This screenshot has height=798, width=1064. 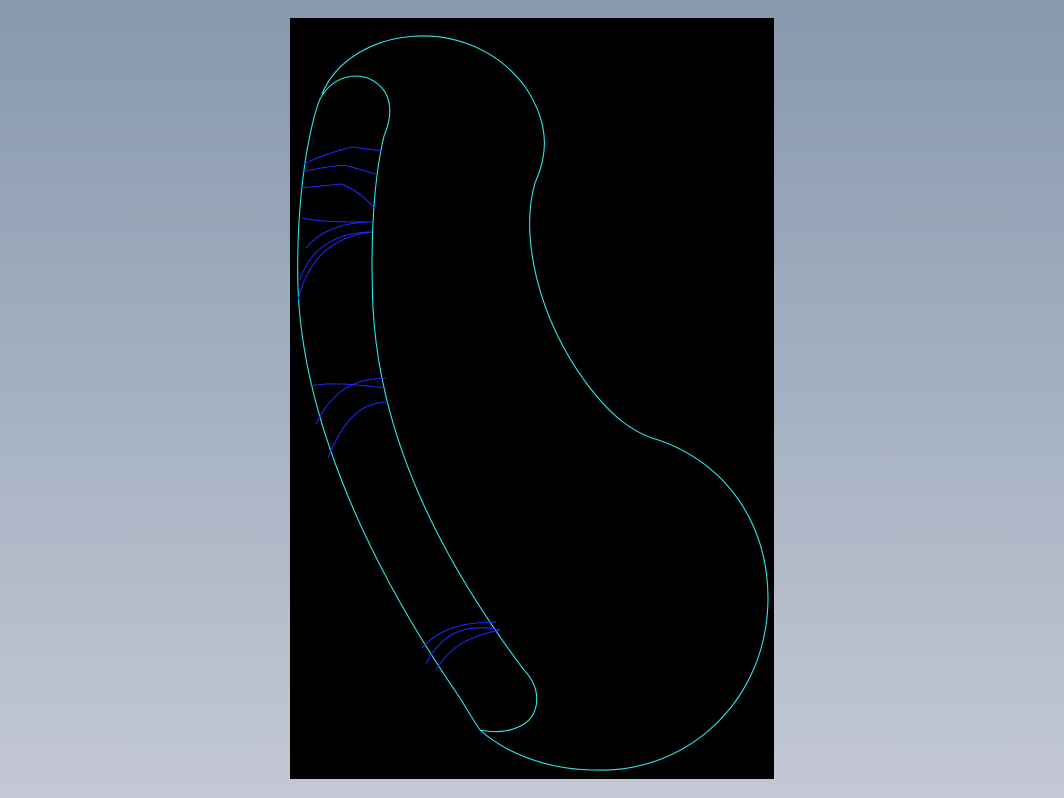 What do you see at coordinates (508, 701) in the screenshot?
I see `slot-lower-end-arc` at bounding box center [508, 701].